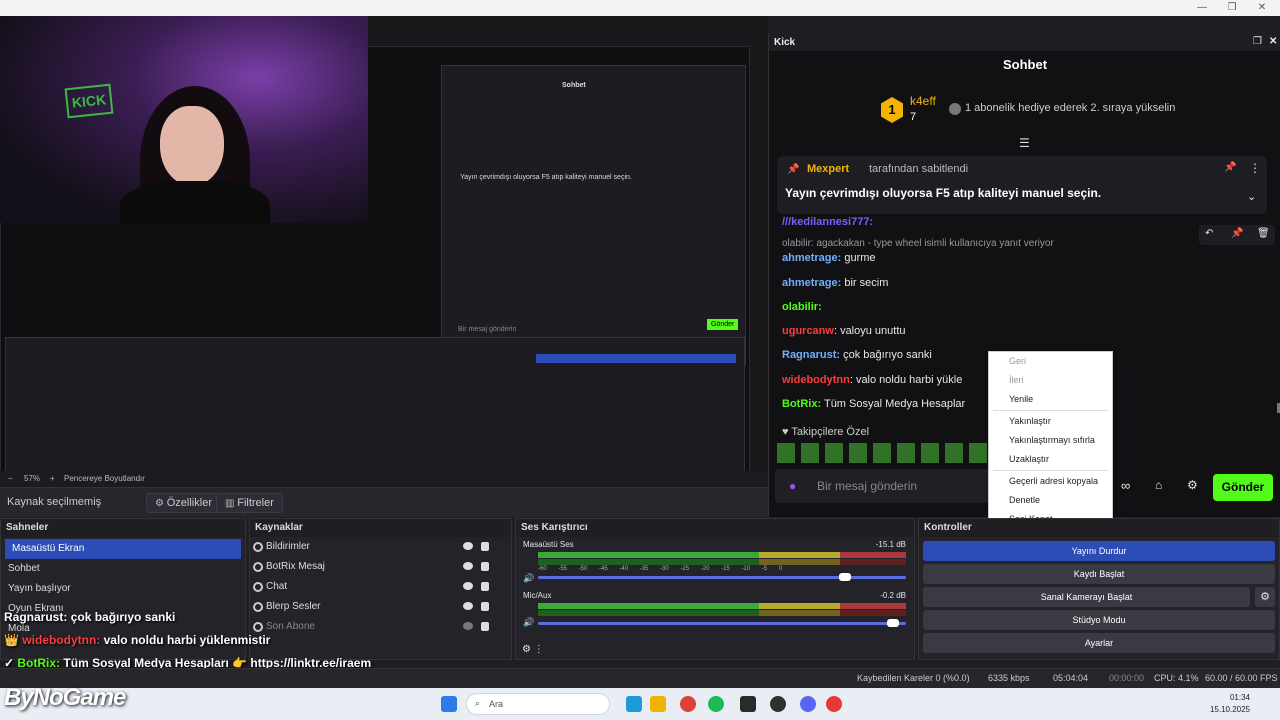 The image size is (1280, 720). What do you see at coordinates (1050, 380) in the screenshot?
I see `ctx-forward: İleri` at bounding box center [1050, 380].